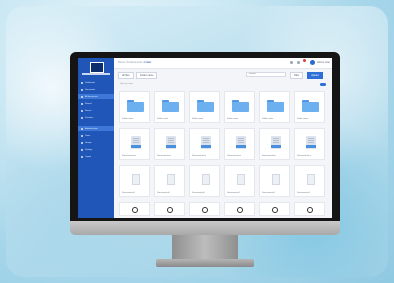 This screenshot has width=394, height=283. What do you see at coordinates (89, 149) in the screenshot?
I see `sidebar-item-label: Settings` at bounding box center [89, 149].